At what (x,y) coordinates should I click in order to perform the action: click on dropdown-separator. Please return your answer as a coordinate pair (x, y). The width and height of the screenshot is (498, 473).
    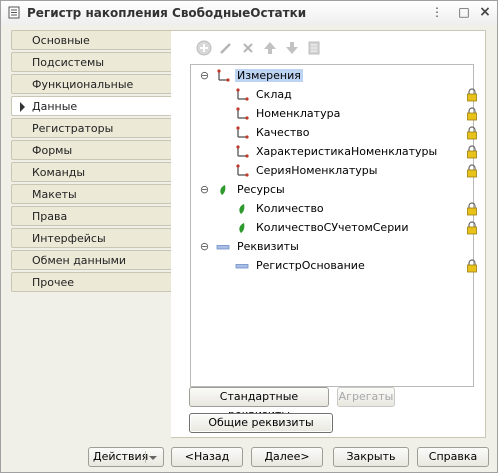
    Looking at the image, I should click on (145, 457).